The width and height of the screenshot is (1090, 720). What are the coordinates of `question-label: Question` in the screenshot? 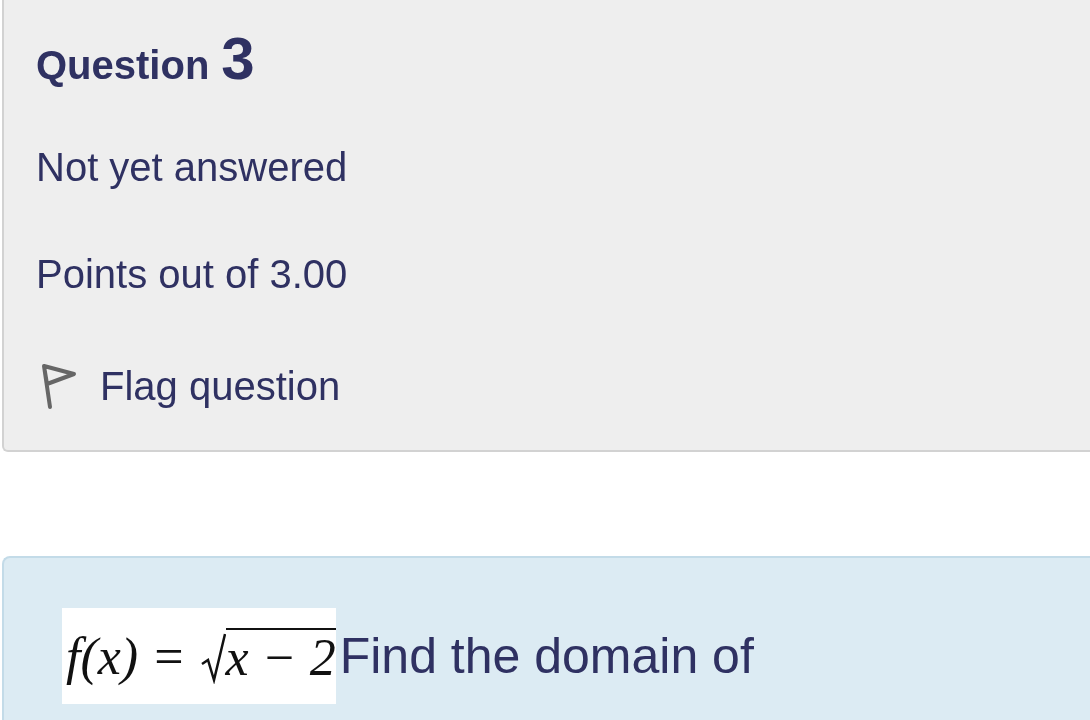 It's located at (123, 65).